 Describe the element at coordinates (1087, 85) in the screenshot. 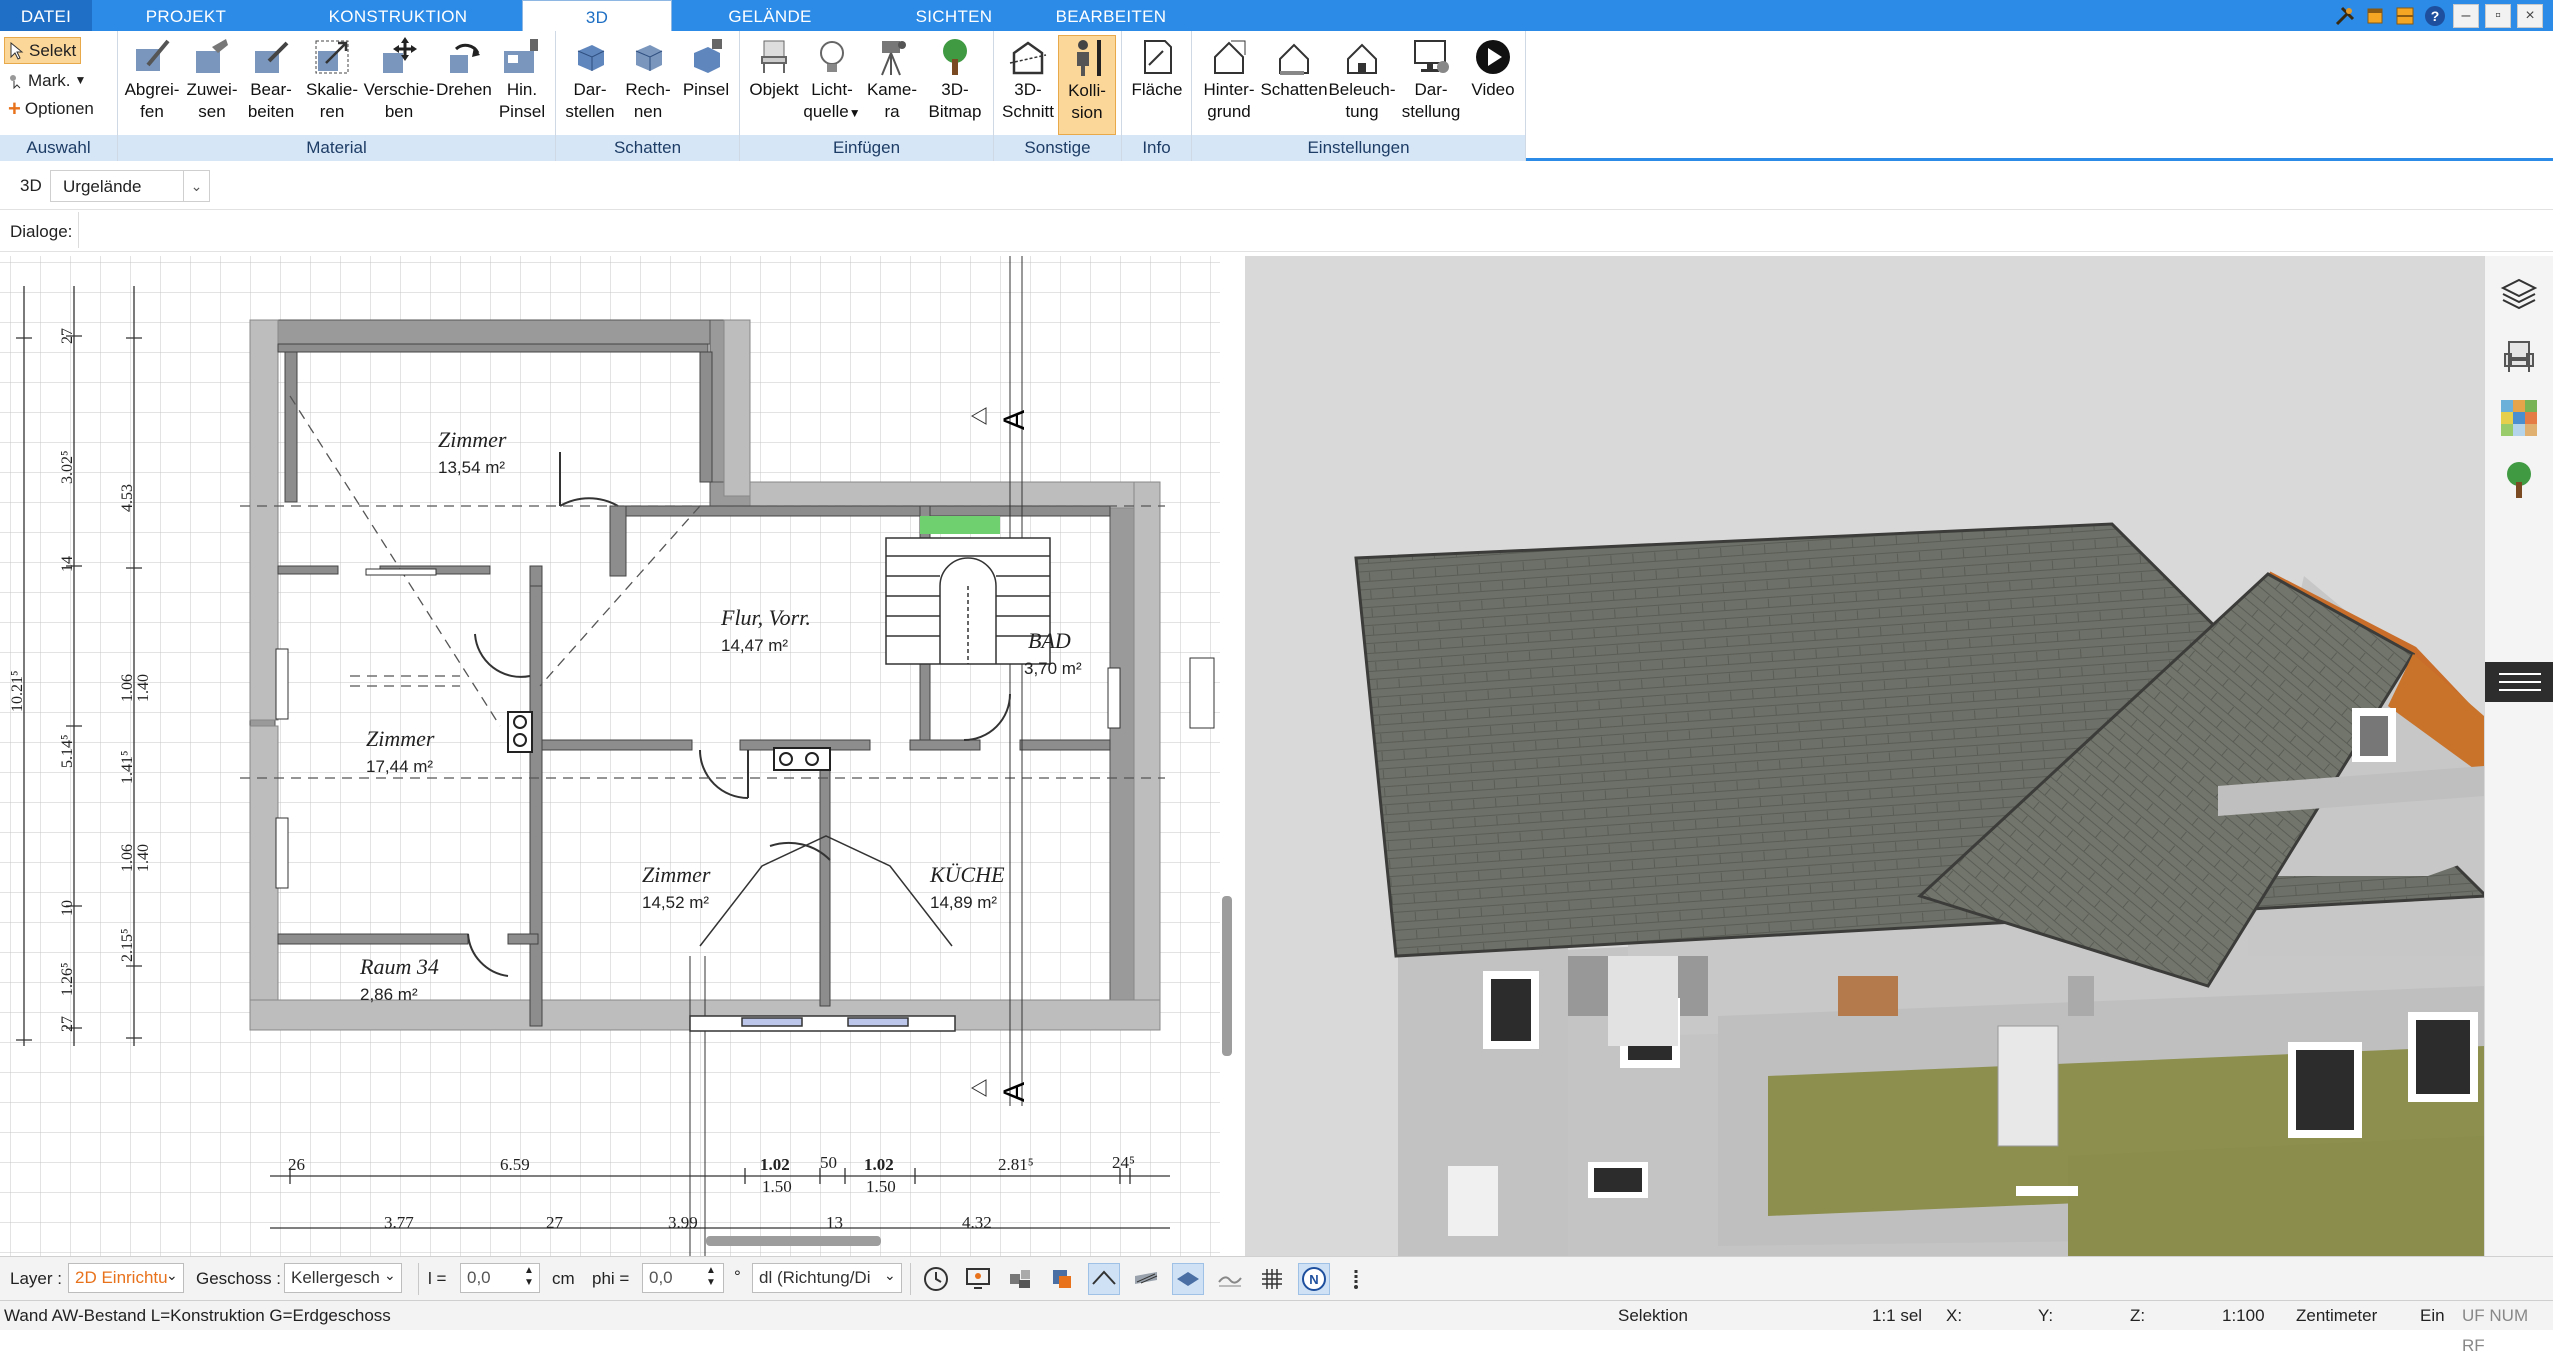

I see `kollision-button: Kolli-sion` at that location.